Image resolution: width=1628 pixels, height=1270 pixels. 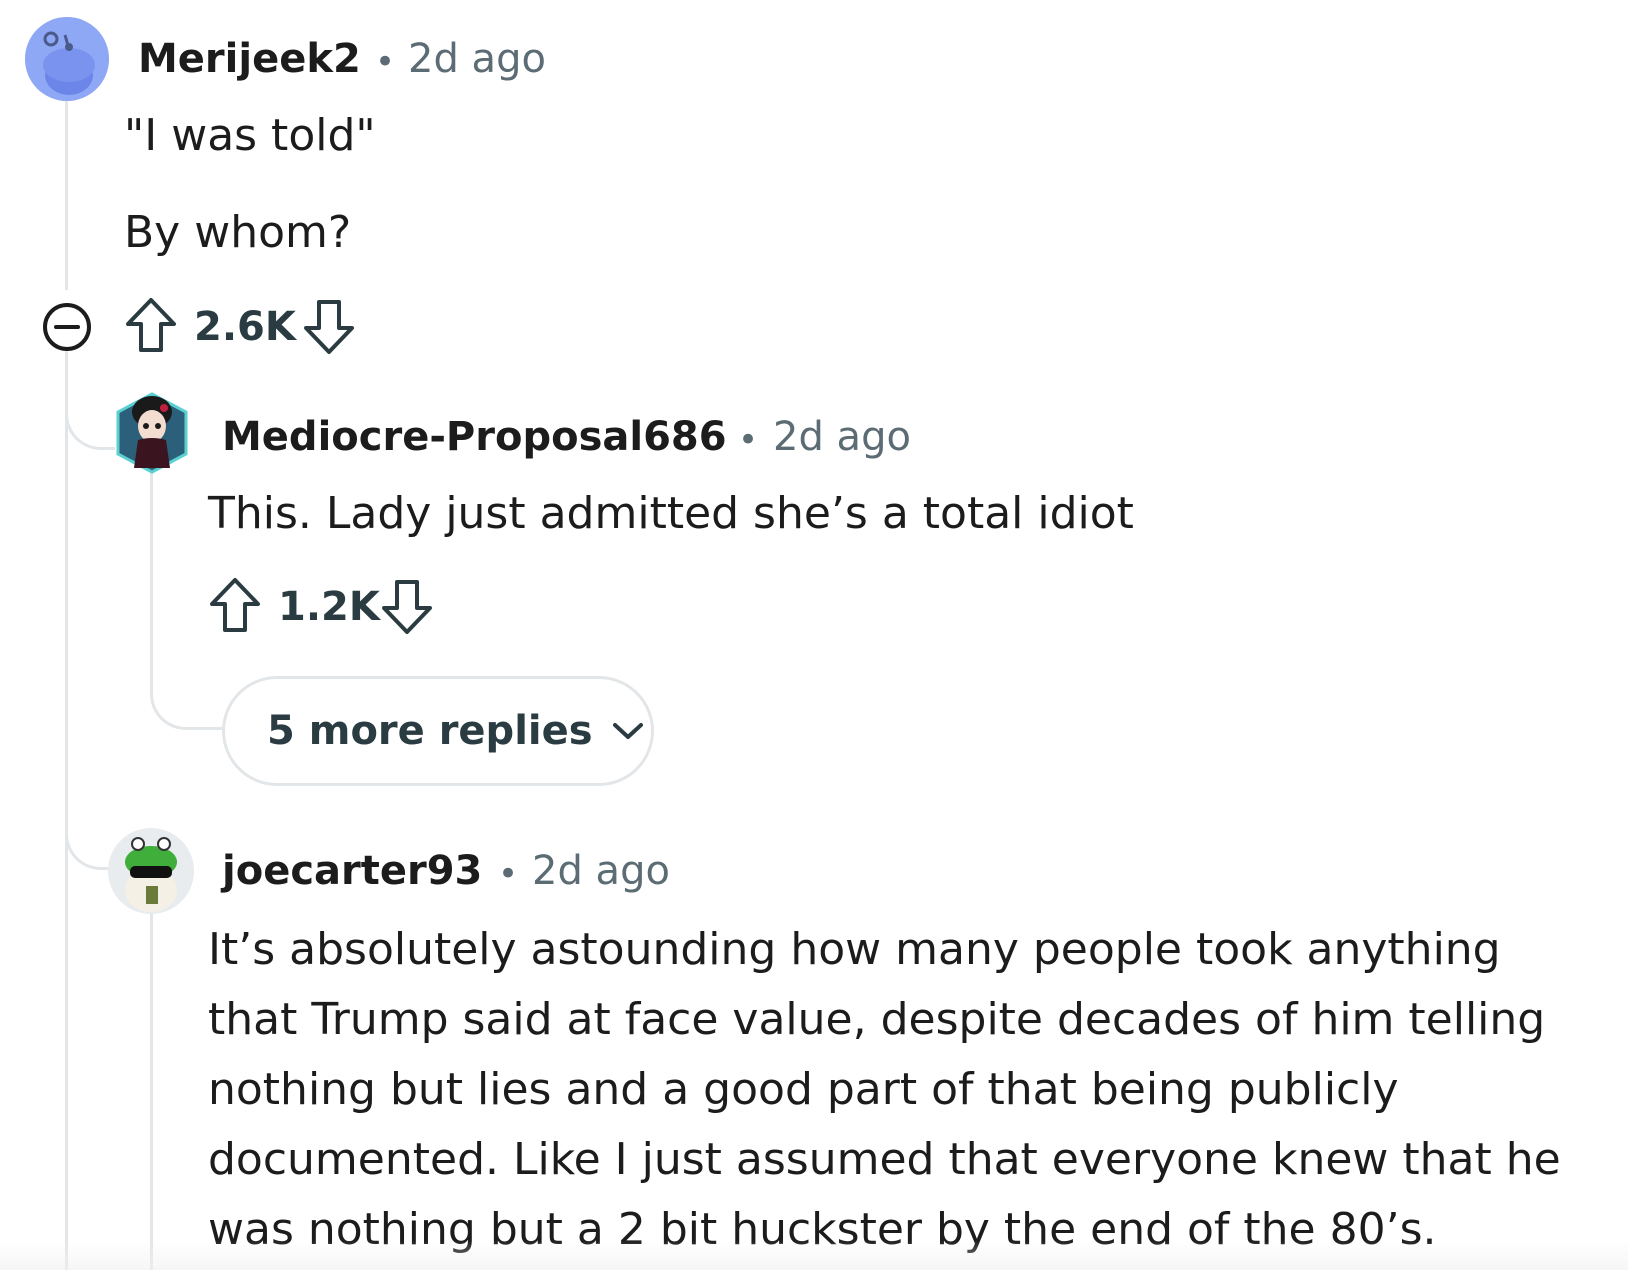 I want to click on comment-author: Mediocre-Proposal686, so click(x=474, y=437).